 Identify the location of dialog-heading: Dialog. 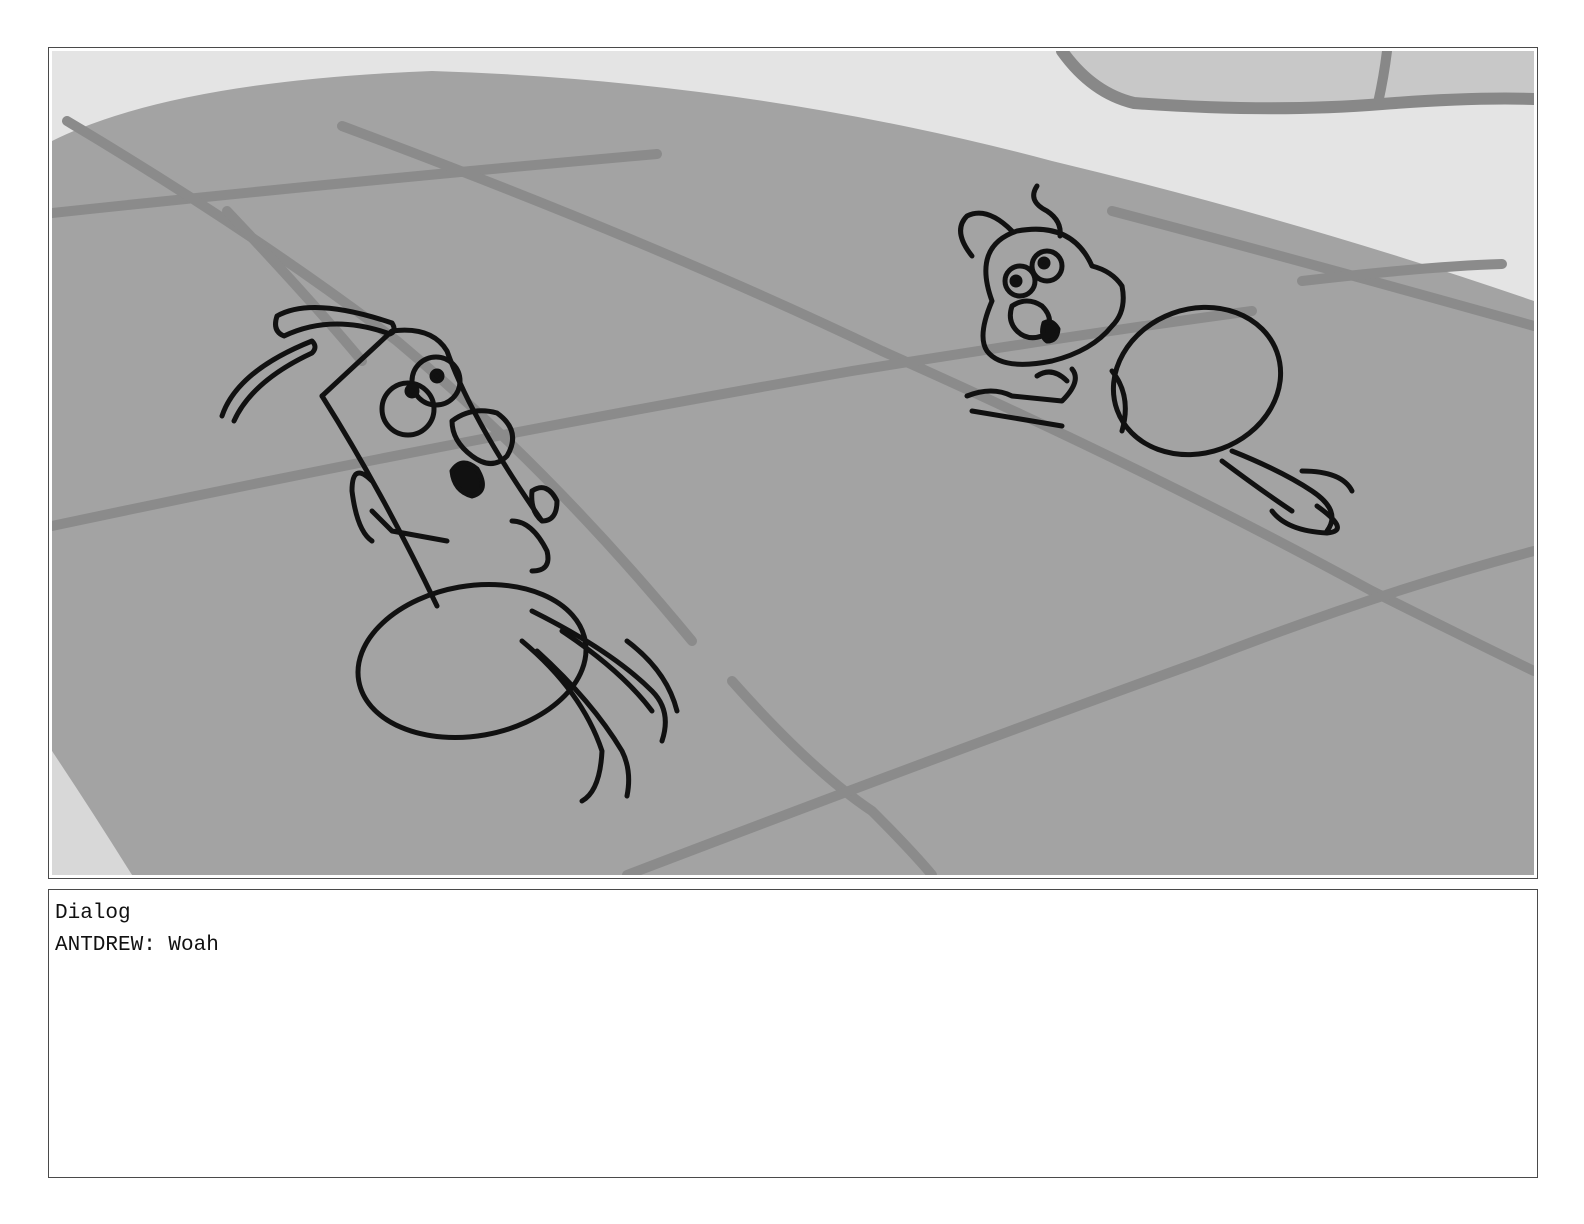
(93, 913).